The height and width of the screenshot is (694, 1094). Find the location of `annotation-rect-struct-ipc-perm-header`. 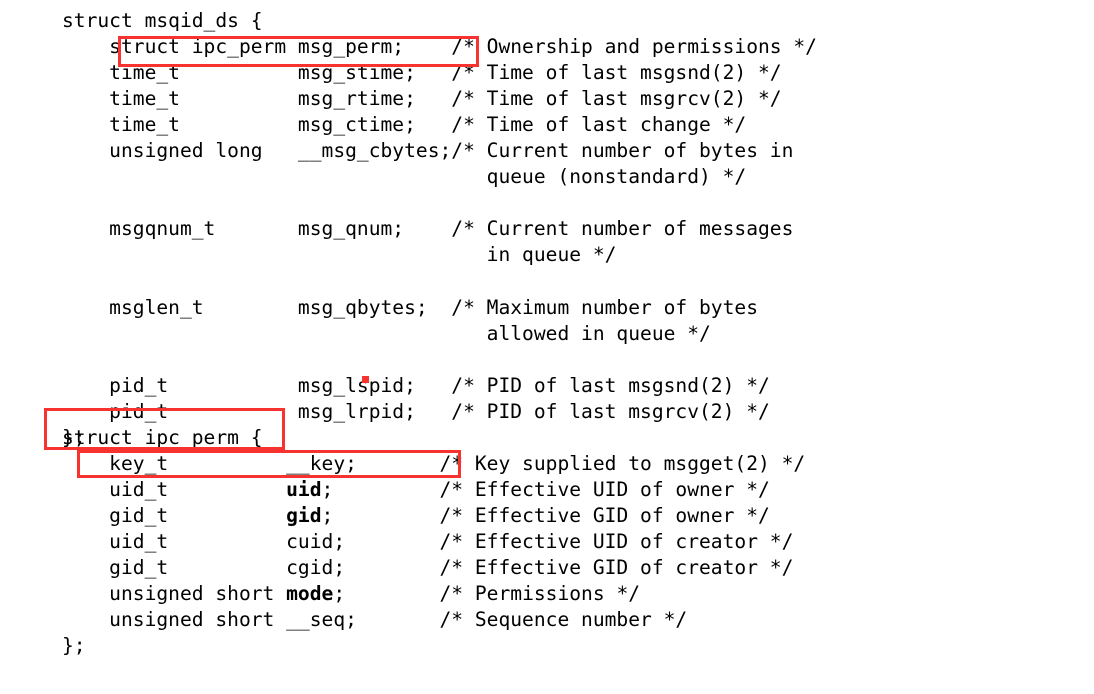

annotation-rect-struct-ipc-perm-header is located at coordinates (164, 429).